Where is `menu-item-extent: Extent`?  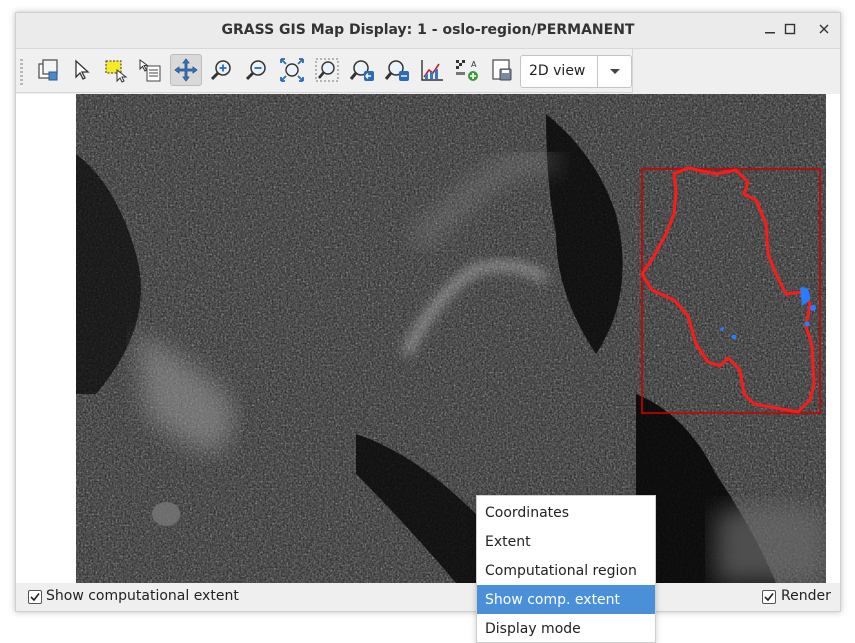
menu-item-extent: Extent is located at coordinates (566, 541).